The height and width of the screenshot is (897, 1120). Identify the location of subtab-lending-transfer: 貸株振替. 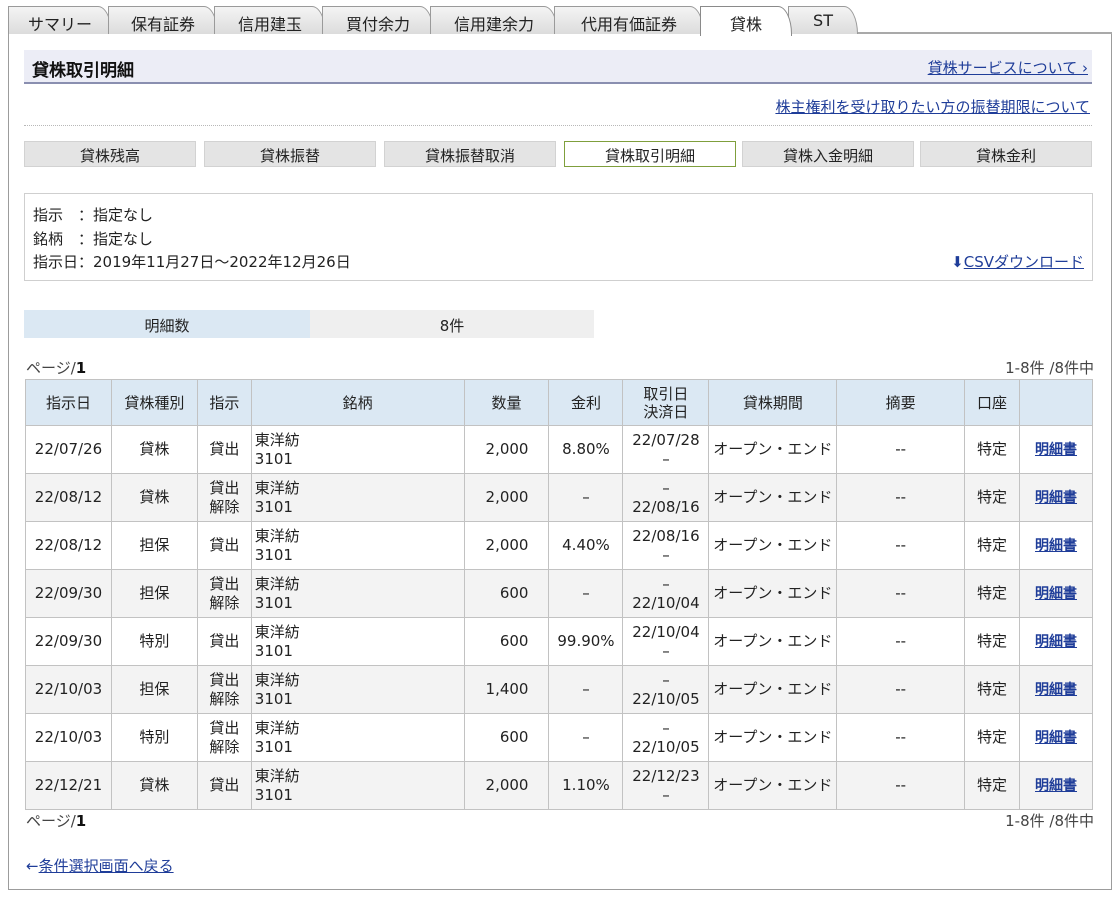
(290, 154).